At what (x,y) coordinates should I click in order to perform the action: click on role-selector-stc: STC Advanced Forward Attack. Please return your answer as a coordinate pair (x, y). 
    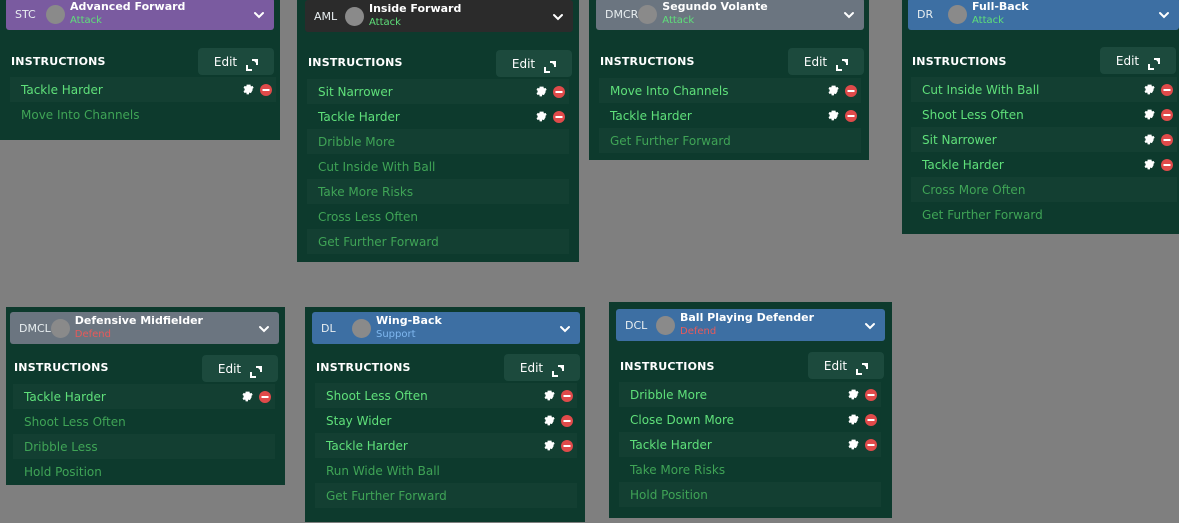
    Looking at the image, I should click on (140, 15).